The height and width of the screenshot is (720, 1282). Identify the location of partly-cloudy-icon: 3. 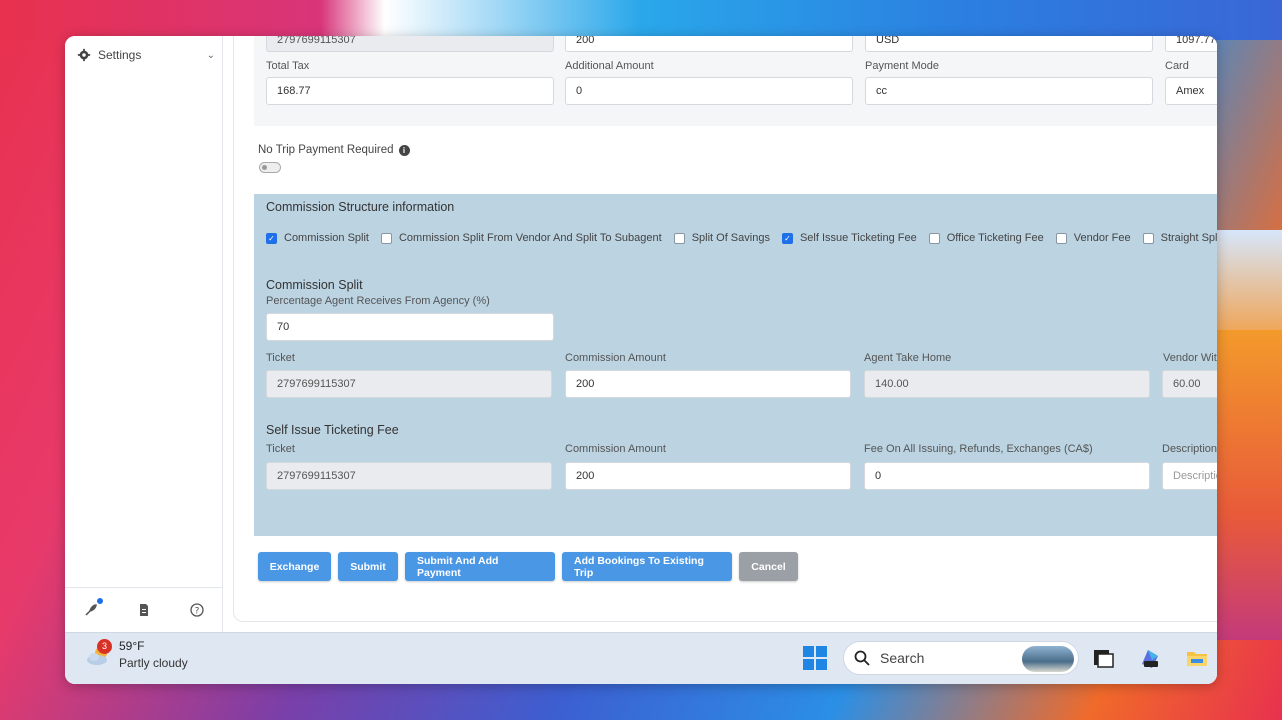
(99, 653).